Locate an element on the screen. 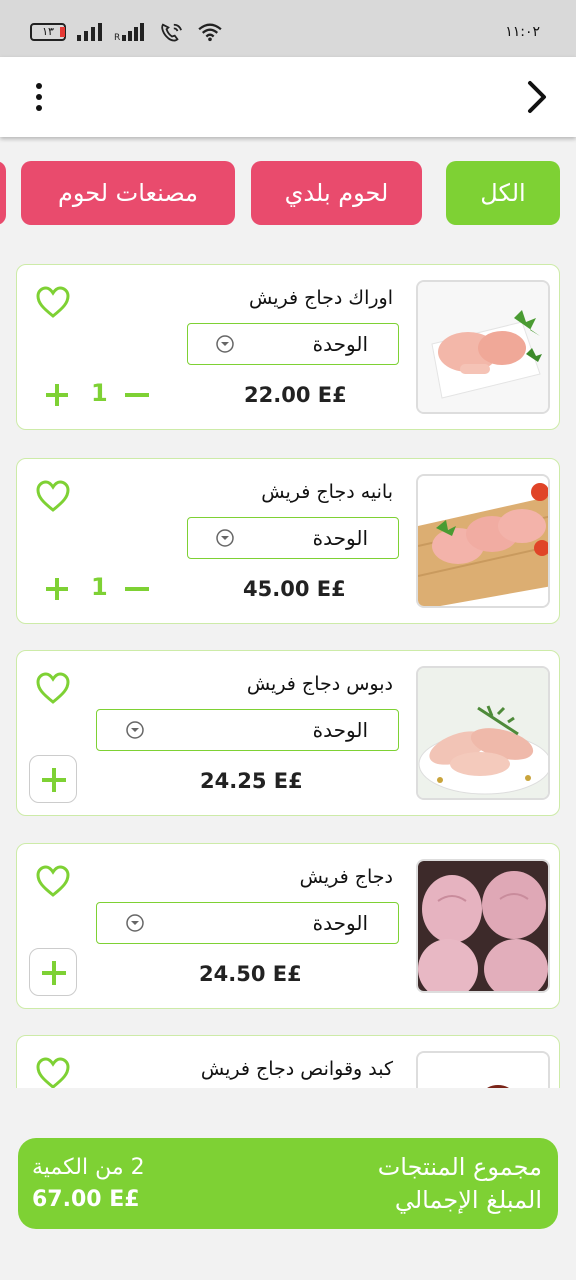 This screenshot has width=576, height=1280. wifi-call-icon is located at coordinates (171, 32).